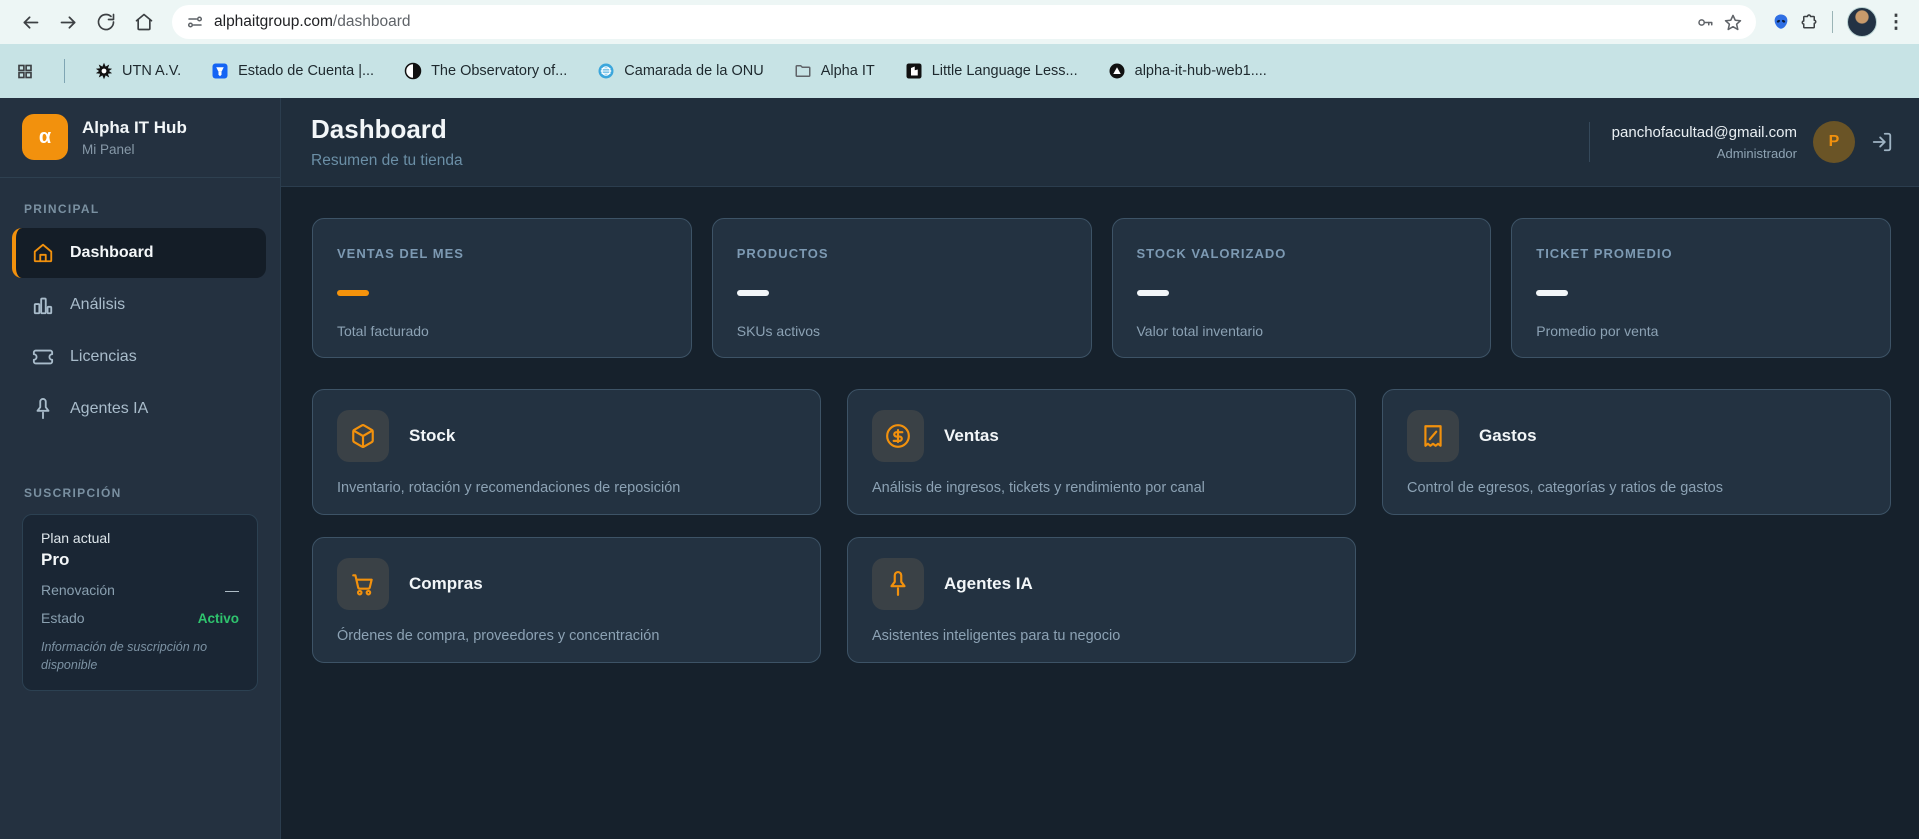  Describe the element at coordinates (971, 435) in the screenshot. I see `module-title: Ventas` at that location.